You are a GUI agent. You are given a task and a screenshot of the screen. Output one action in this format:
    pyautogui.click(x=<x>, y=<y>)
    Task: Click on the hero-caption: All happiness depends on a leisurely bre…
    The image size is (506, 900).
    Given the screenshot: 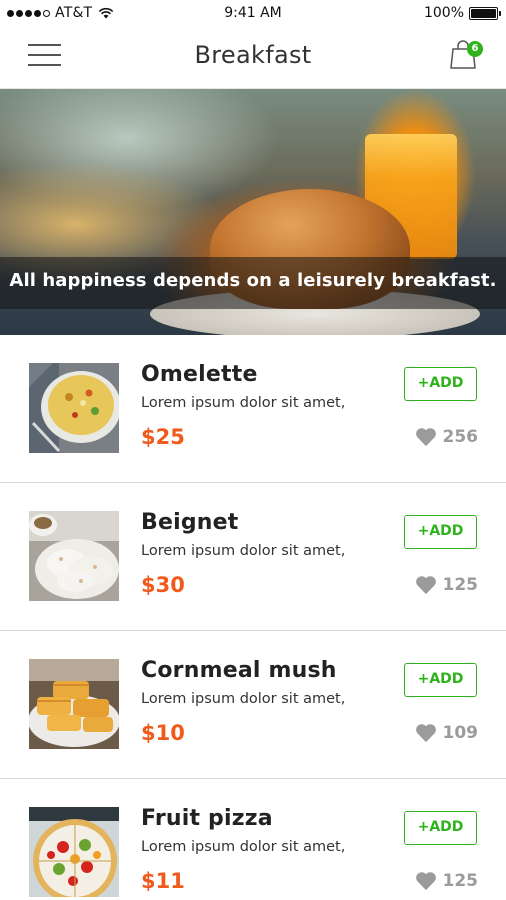 What is the action you would take?
    pyautogui.click(x=253, y=280)
    